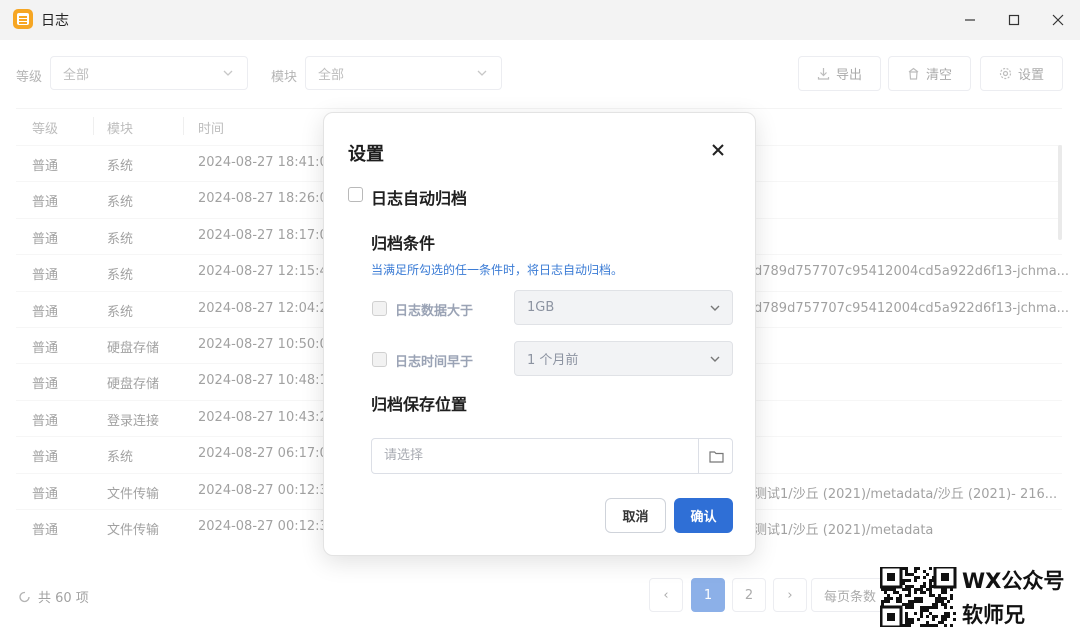 The width and height of the screenshot is (1080, 627). What do you see at coordinates (355, 194) in the screenshot?
I see `auto-archive-checkbox` at bounding box center [355, 194].